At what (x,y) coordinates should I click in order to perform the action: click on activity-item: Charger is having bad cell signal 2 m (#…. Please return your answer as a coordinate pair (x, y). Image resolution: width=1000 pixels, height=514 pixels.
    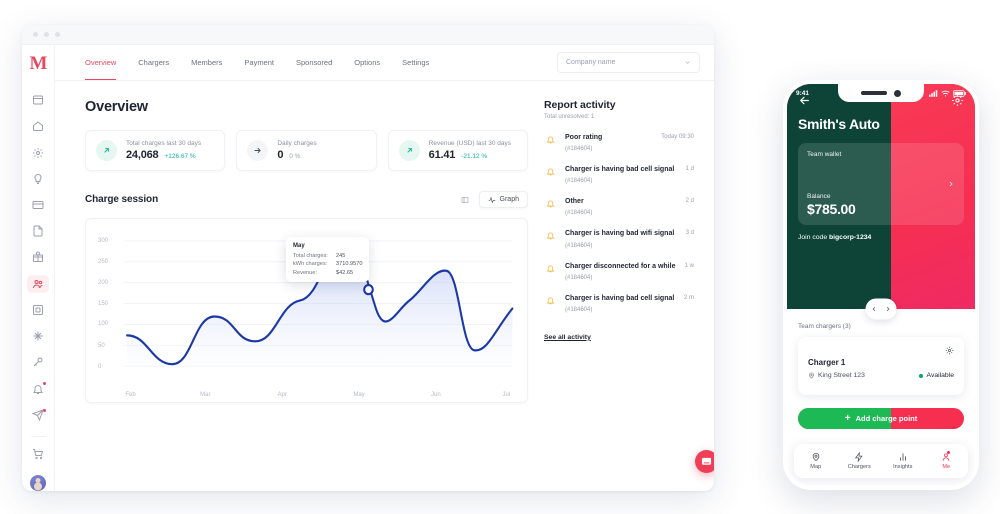
    Looking at the image, I should click on (619, 303).